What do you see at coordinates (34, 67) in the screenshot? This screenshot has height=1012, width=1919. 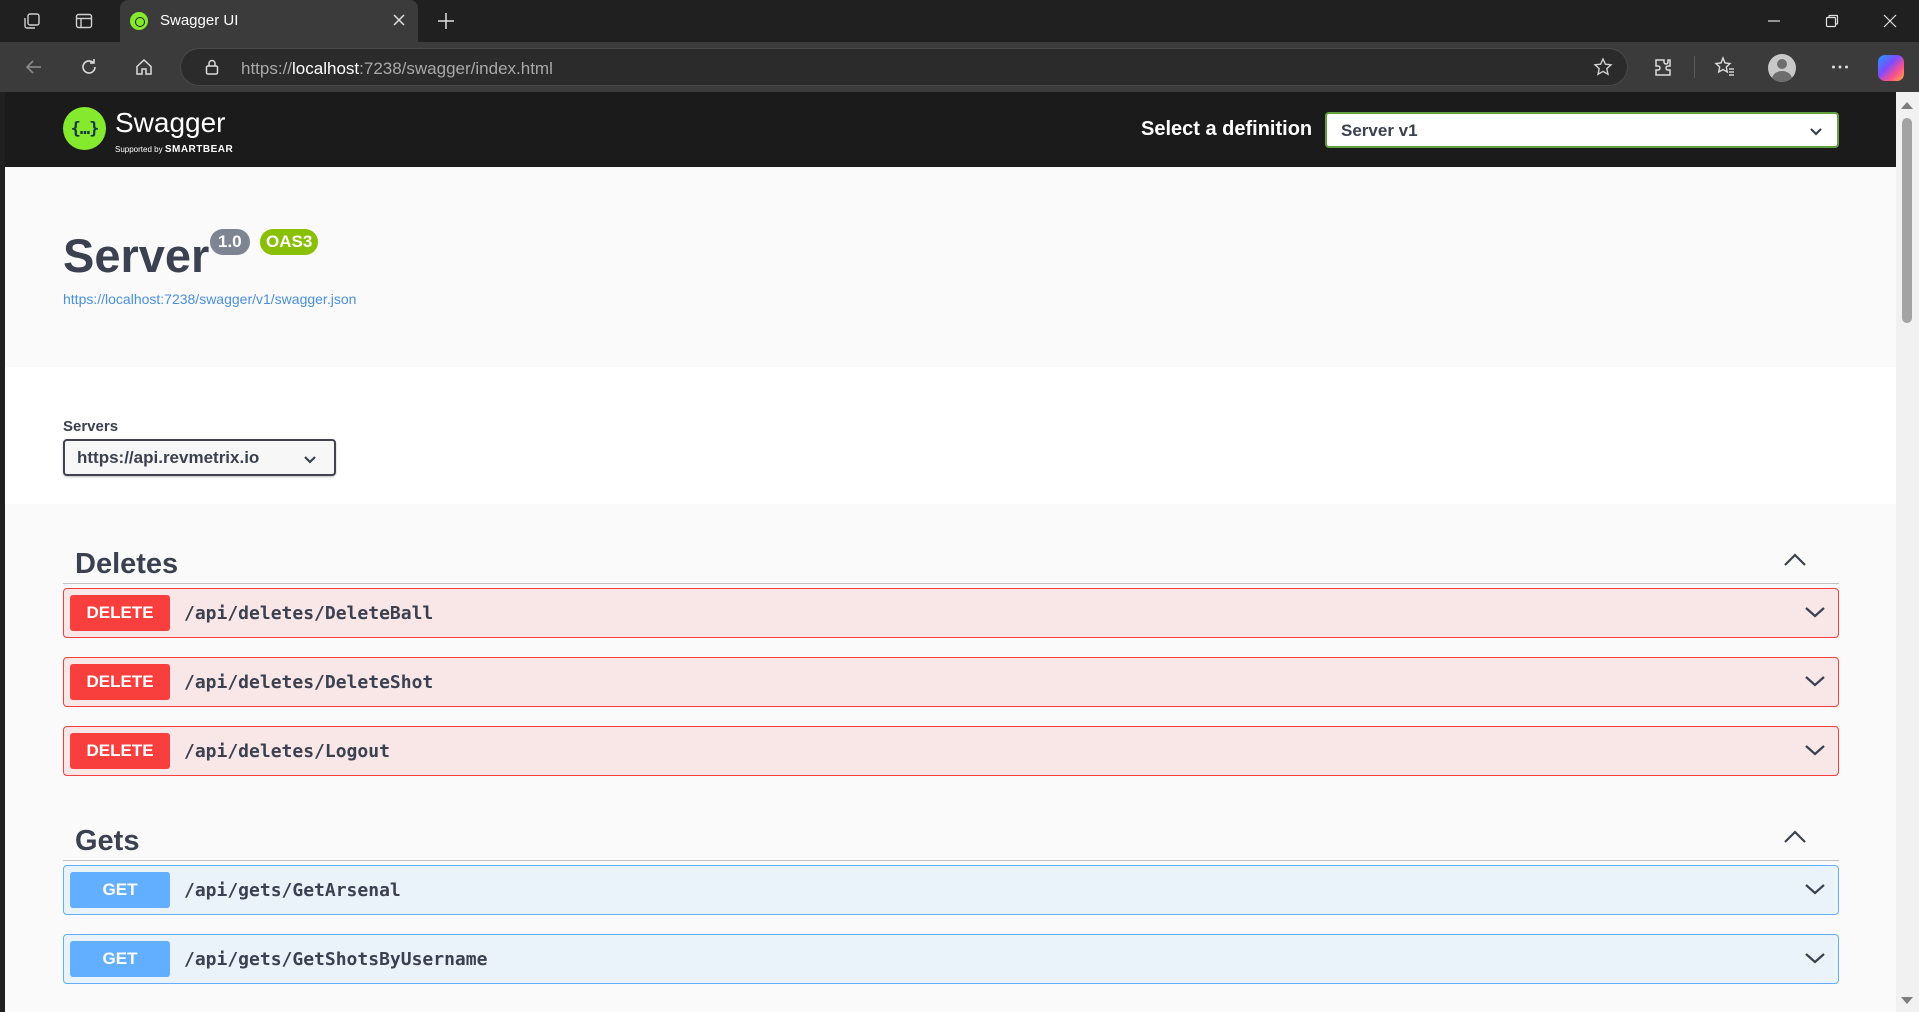 I see `back-icon` at bounding box center [34, 67].